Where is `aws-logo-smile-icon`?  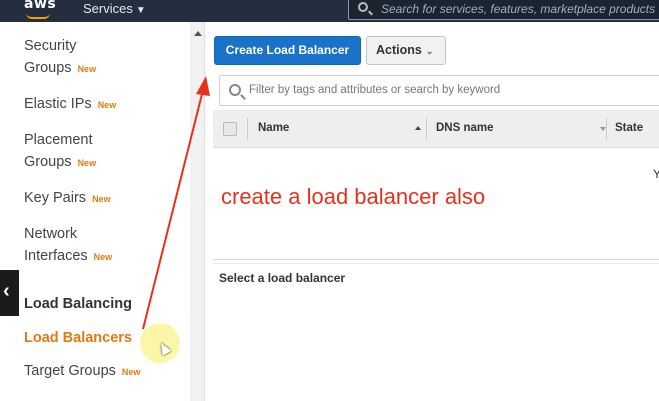
aws-logo-smile-icon is located at coordinates (38, 16).